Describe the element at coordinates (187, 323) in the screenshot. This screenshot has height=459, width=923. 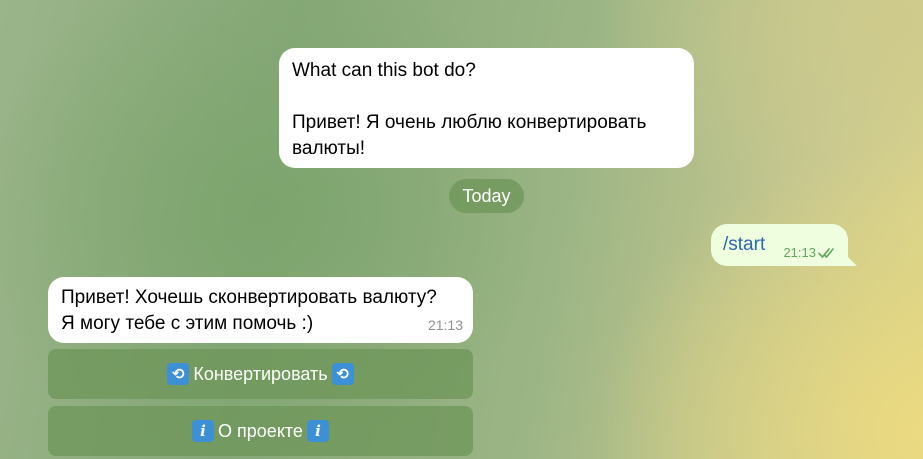
I see `incoming-message-line2: Я могу тебе с этим помочь :)` at that location.